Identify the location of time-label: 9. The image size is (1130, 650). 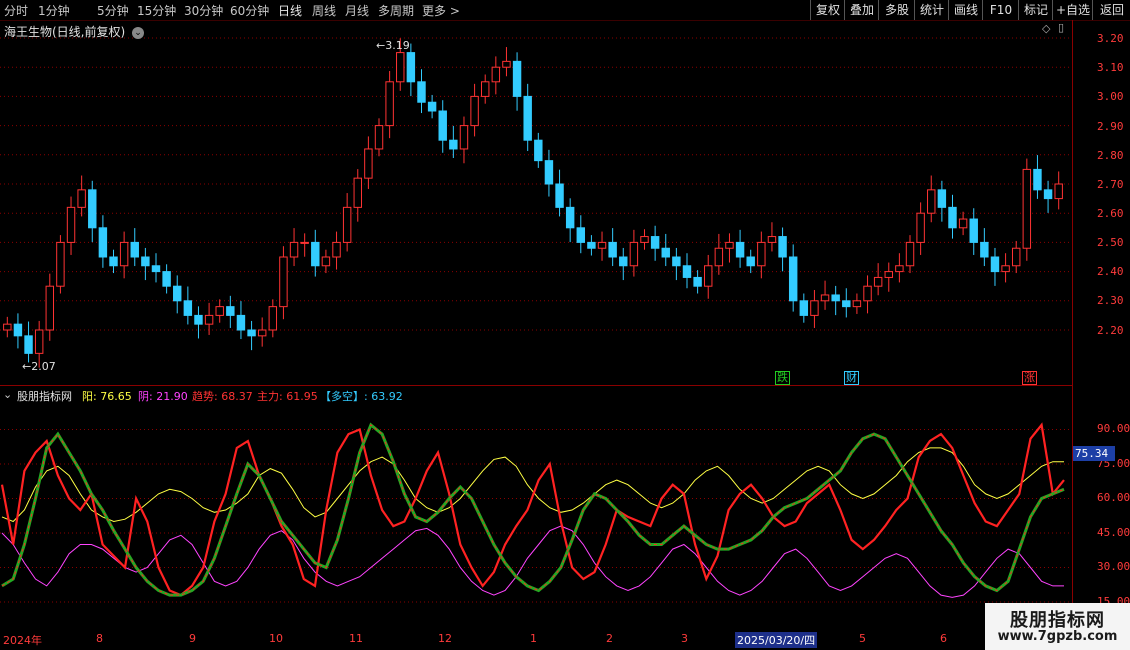
(192, 638).